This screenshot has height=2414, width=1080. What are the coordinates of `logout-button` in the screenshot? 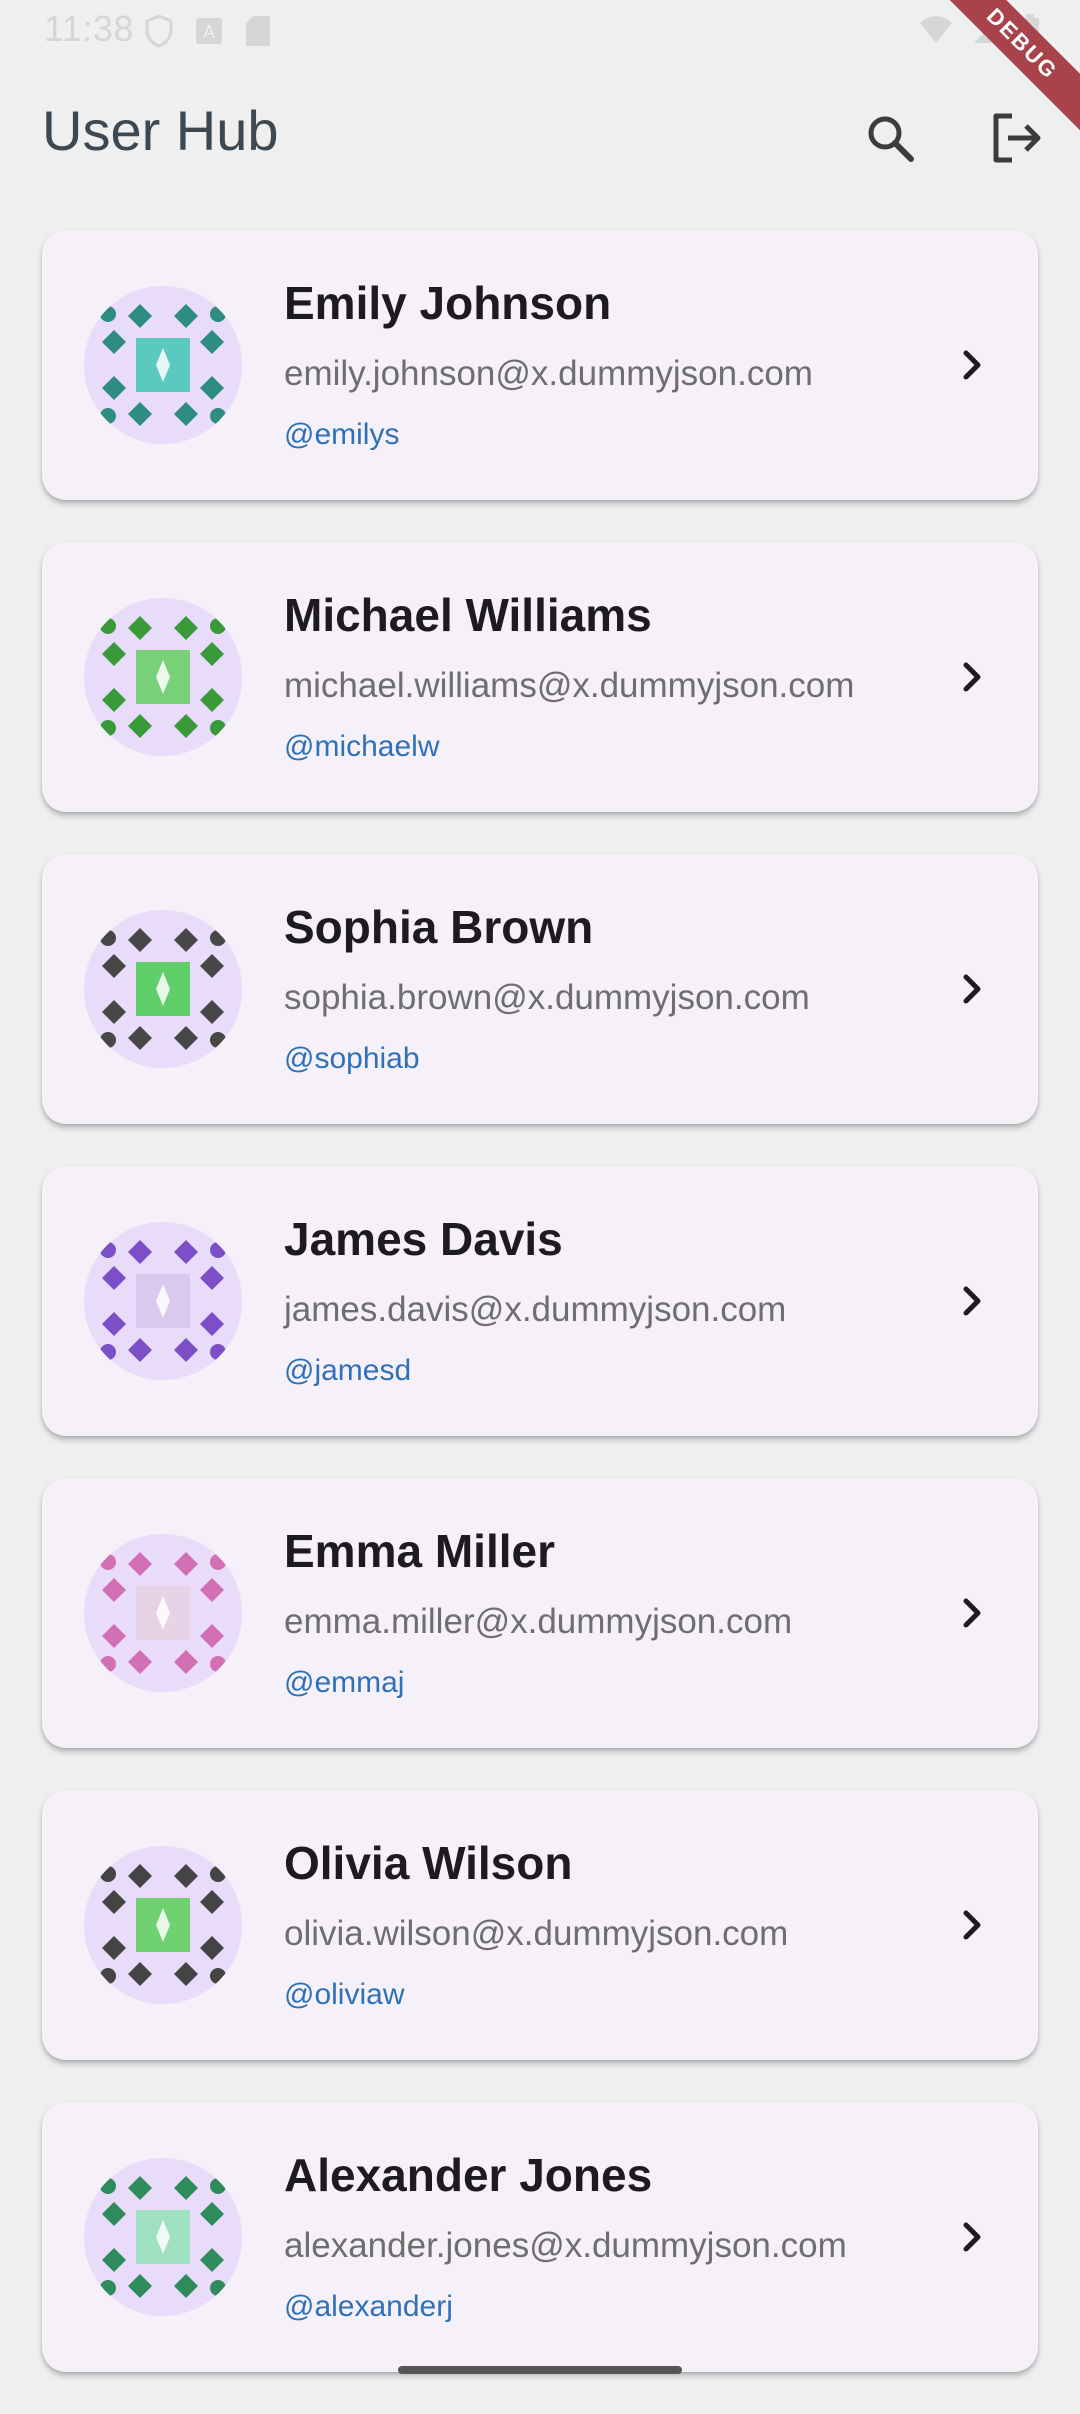 It's located at (1016, 138).